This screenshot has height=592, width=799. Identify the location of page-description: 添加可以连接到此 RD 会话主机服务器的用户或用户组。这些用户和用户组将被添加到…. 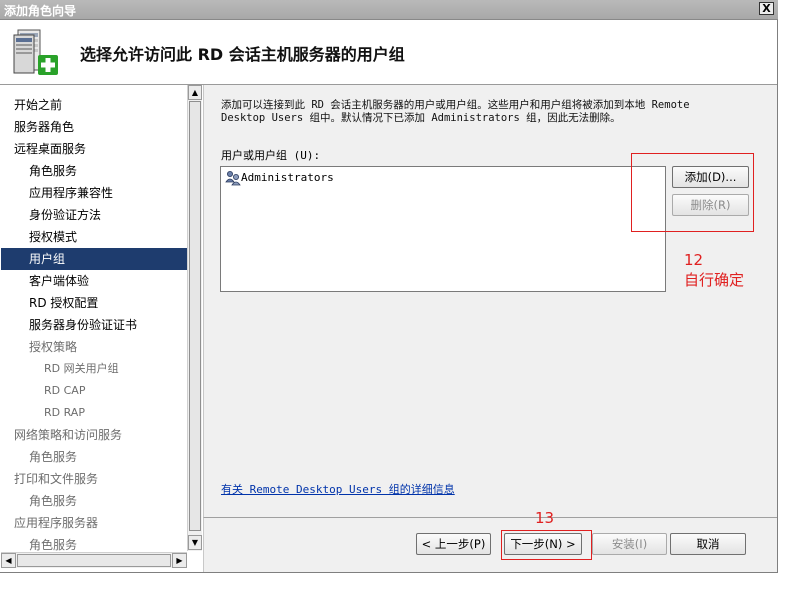
(493, 112).